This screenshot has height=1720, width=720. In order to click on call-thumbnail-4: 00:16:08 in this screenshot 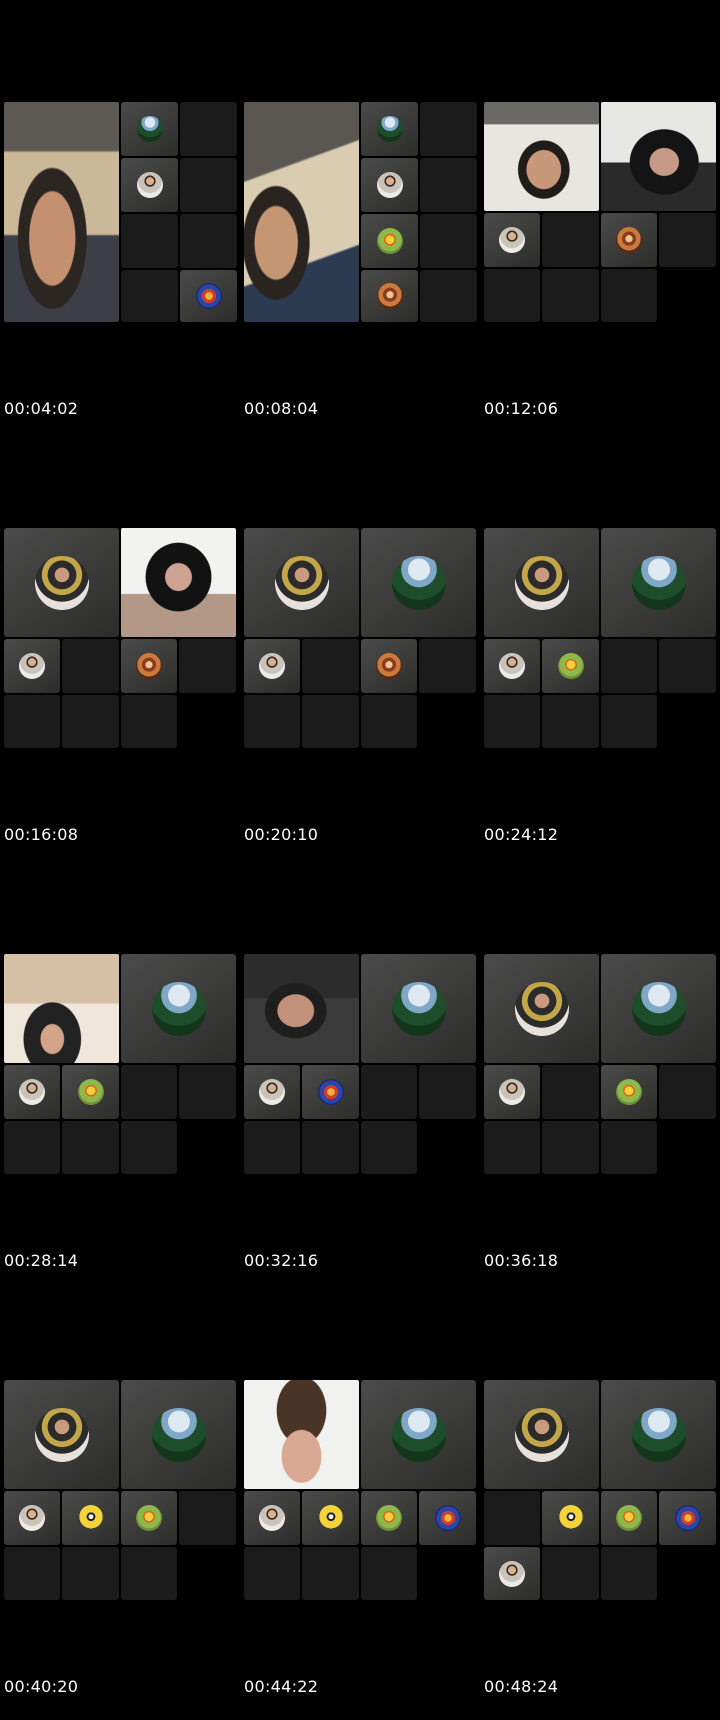, I will do `click(121, 698)`.